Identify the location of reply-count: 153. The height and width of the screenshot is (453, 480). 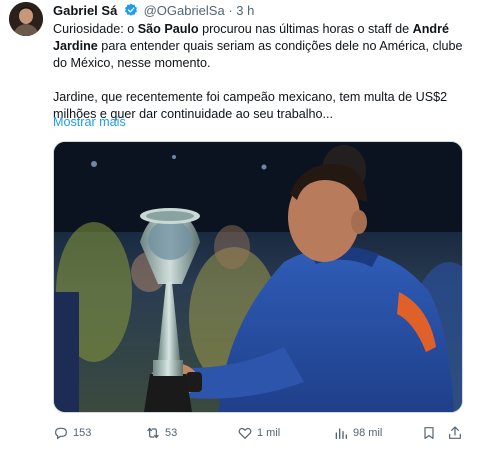
(82, 433).